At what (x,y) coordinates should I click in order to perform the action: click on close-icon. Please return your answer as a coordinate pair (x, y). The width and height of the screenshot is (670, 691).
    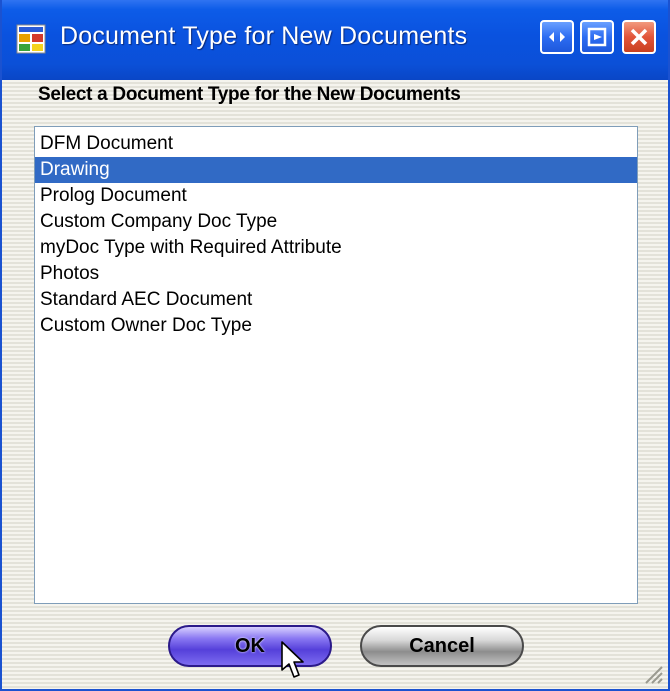
    Looking at the image, I should click on (639, 37).